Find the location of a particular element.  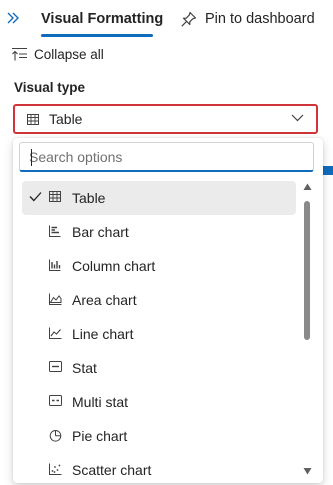

tab-pin-to-dashboard: Pin to dashboard is located at coordinates (247, 19).